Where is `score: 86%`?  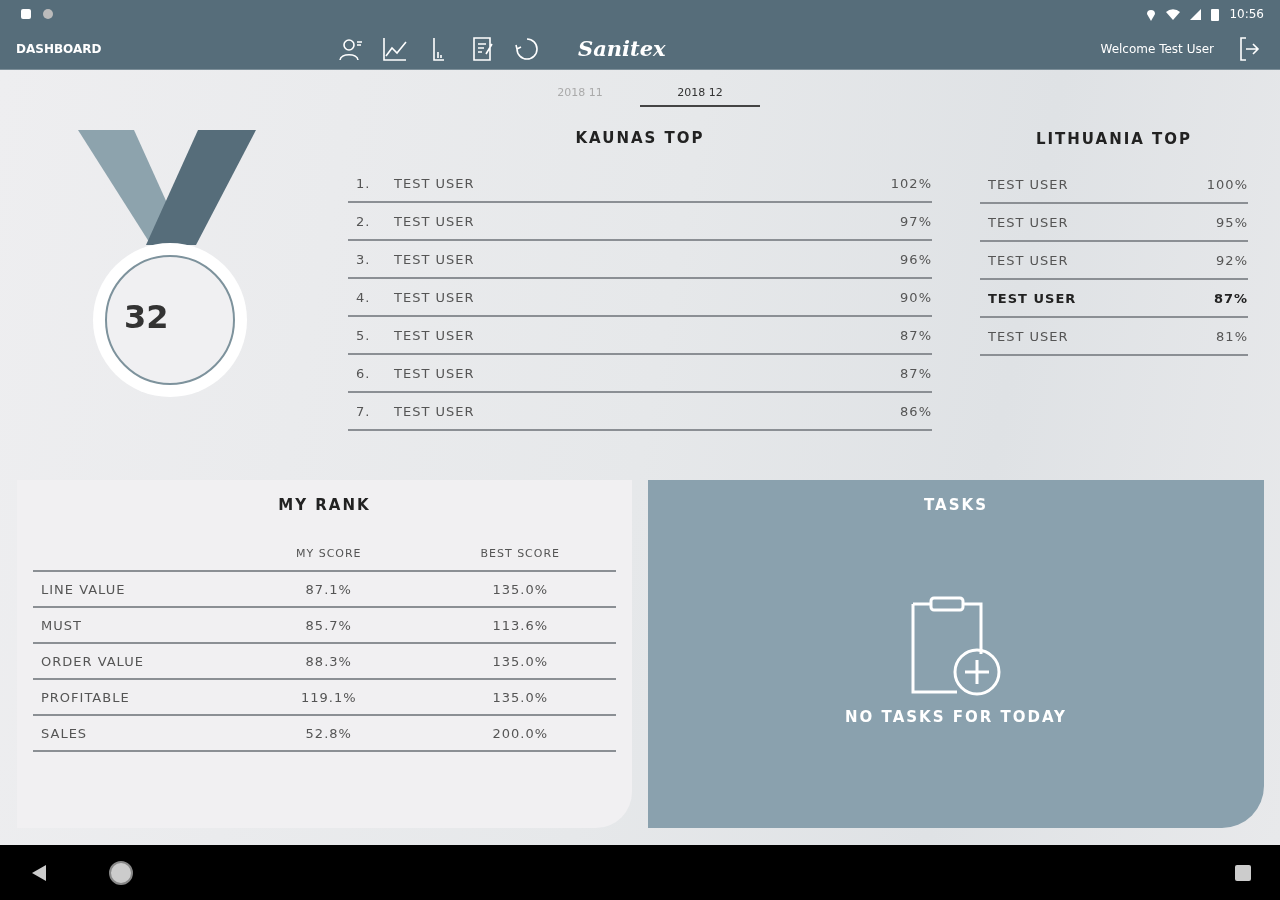
score: 86% is located at coordinates (916, 411).